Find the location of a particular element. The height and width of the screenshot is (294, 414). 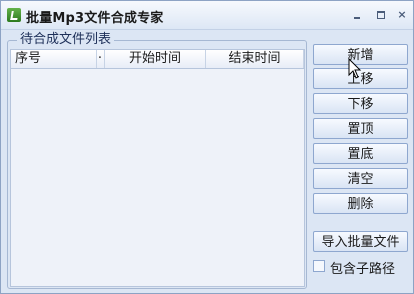

clear-button: 清空 is located at coordinates (360, 178).